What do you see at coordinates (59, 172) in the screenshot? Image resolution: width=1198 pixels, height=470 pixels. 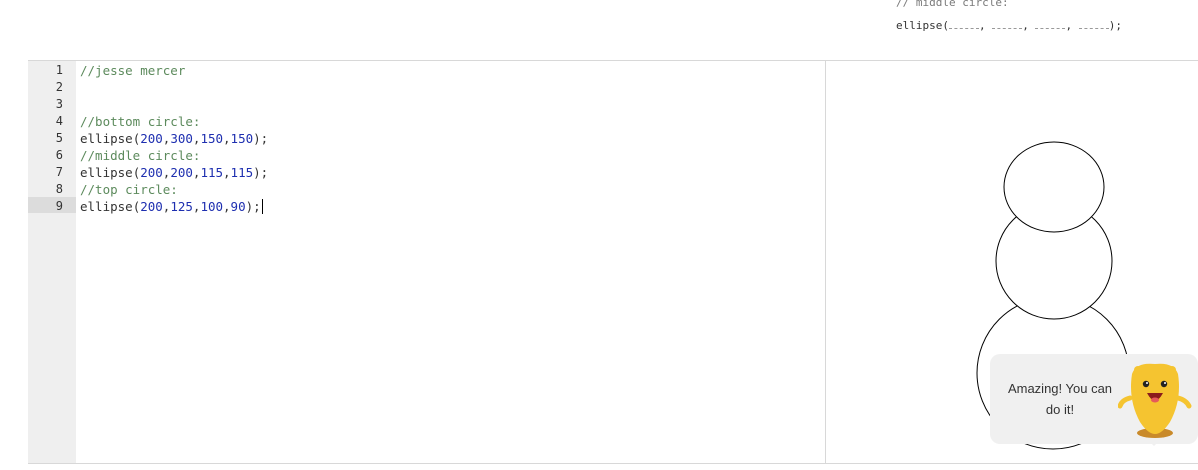 I see `line-number: 7` at bounding box center [59, 172].